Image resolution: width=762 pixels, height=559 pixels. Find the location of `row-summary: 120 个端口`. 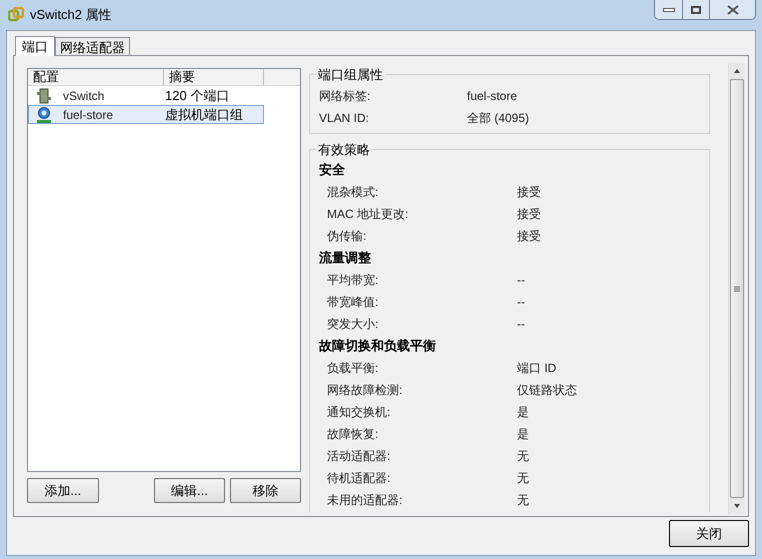

row-summary: 120 个端口 is located at coordinates (197, 95).